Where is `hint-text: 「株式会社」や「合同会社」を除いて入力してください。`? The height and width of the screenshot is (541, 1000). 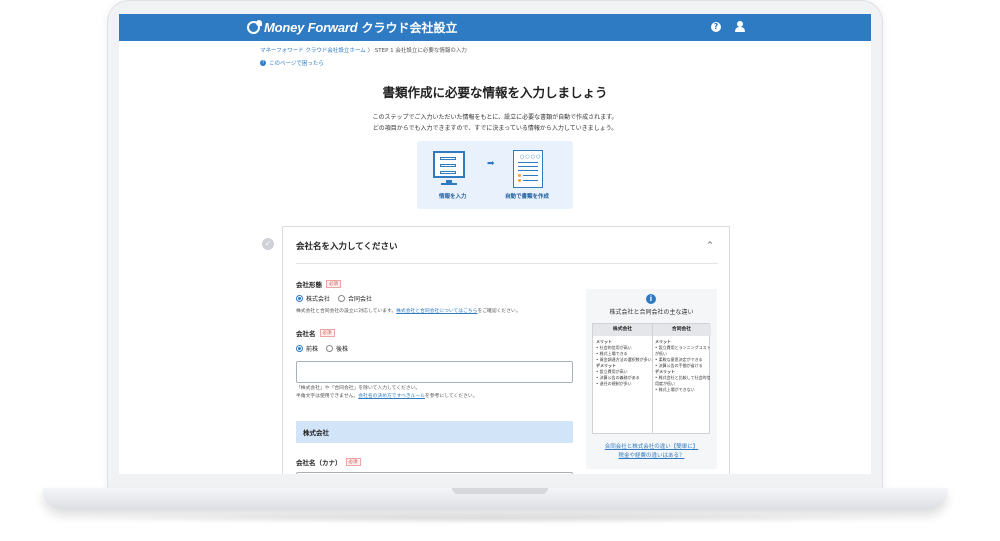 hint-text: 「株式会社」や「合同会社」を除いて入力してください。 is located at coordinates (358, 388).